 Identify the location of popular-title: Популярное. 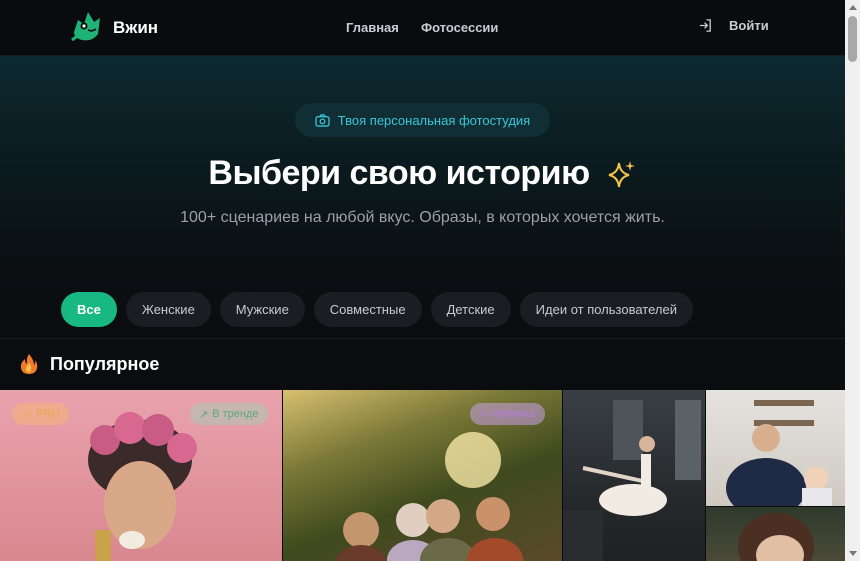
(105, 363).